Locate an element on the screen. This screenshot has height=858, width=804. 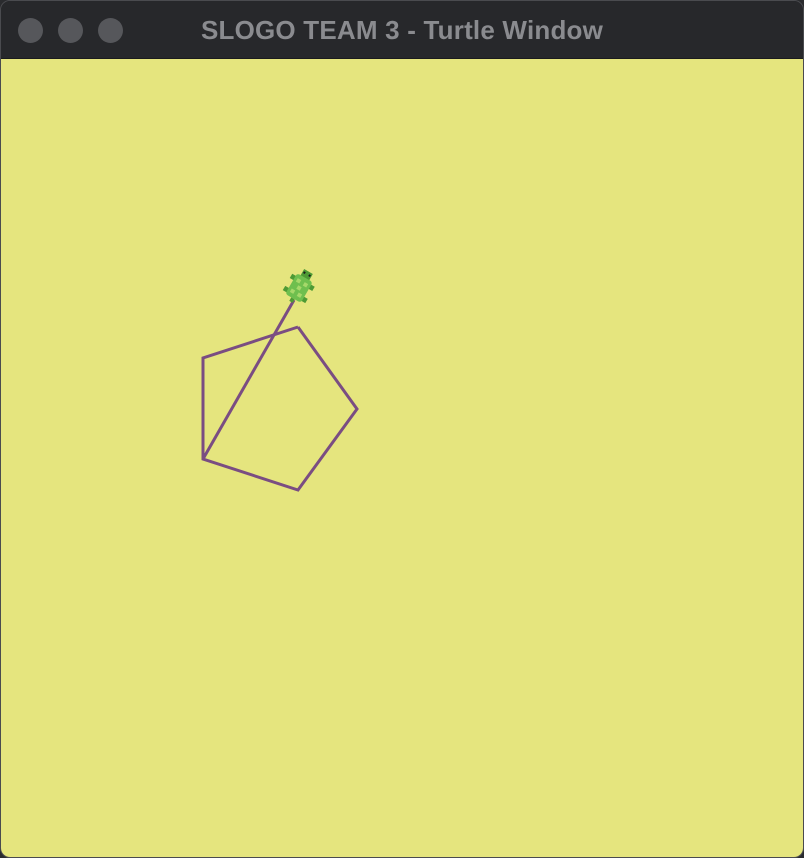
drawing-surface is located at coordinates (280, 378).